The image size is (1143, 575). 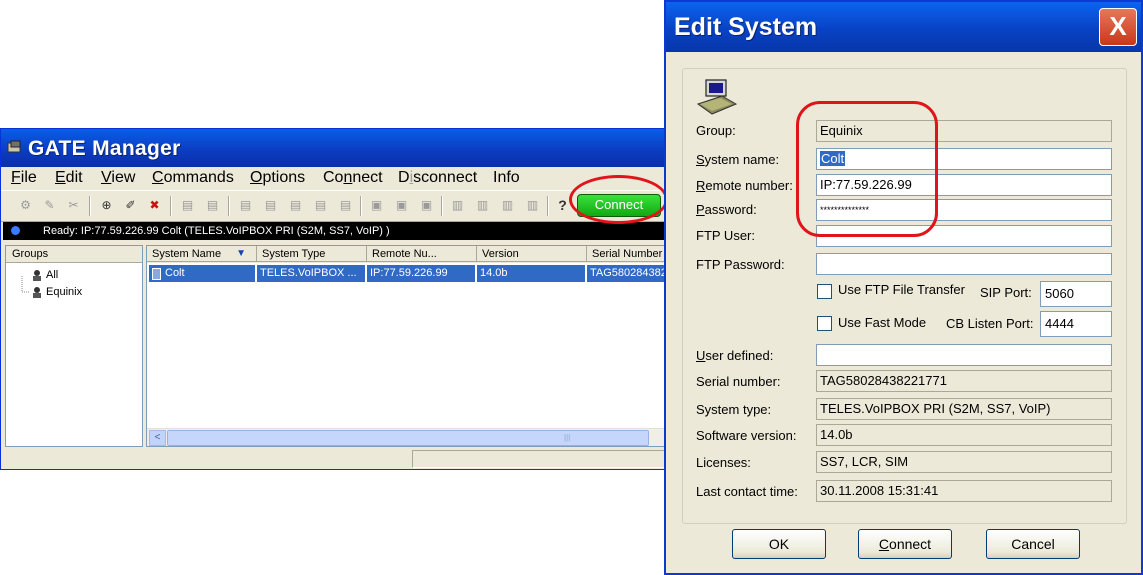 What do you see at coordinates (49, 205) in the screenshot?
I see `toolbar-tool-icon: ✎` at bounding box center [49, 205].